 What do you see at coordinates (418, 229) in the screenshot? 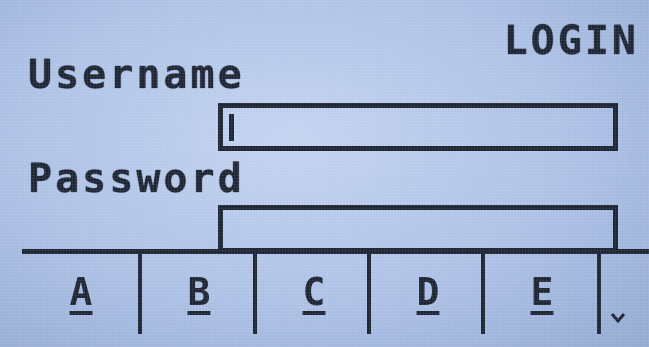
I see `password-field` at bounding box center [418, 229].